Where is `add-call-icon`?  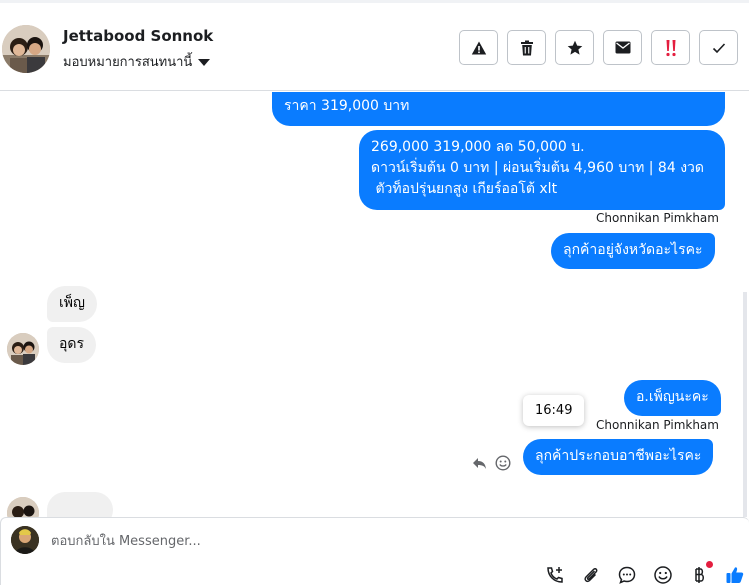 add-call-icon is located at coordinates (555, 575).